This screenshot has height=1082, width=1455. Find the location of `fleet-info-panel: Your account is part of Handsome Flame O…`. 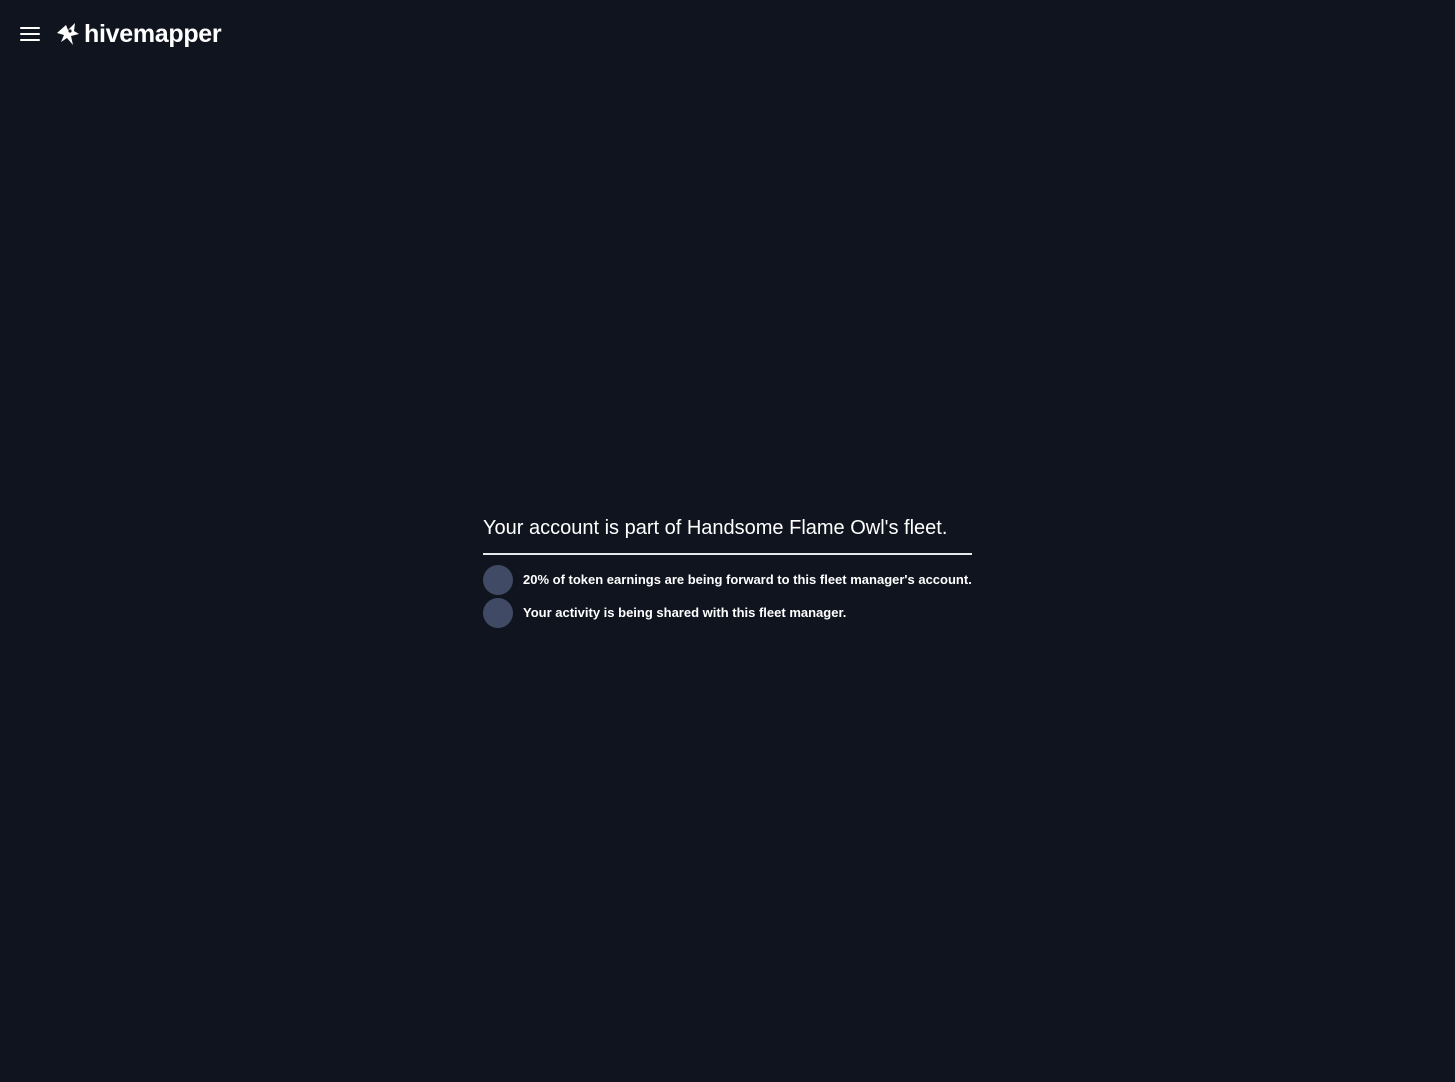

fleet-info-panel: Your account is part of Handsome Flame O… is located at coordinates (727, 571).